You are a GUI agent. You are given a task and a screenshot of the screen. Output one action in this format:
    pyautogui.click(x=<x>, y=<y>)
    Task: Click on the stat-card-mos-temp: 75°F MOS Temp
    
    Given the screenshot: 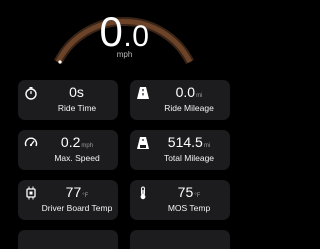 What is the action you would take?
    pyautogui.click(x=180, y=200)
    